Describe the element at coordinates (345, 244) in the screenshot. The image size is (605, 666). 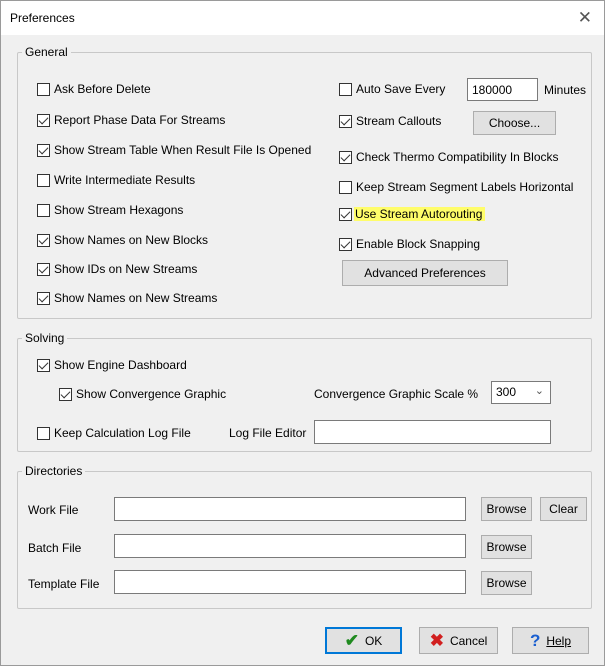
I see `block-snapping-box` at that location.